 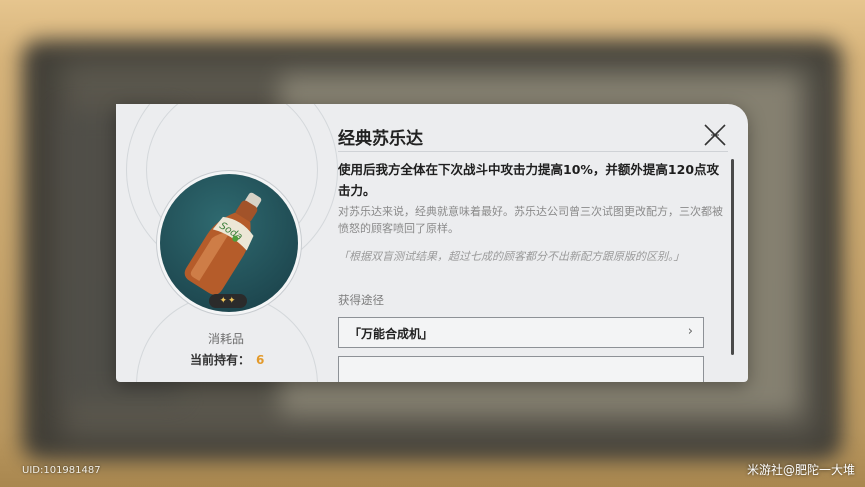 What do you see at coordinates (521, 369) in the screenshot?
I see `source-button-partial` at bounding box center [521, 369].